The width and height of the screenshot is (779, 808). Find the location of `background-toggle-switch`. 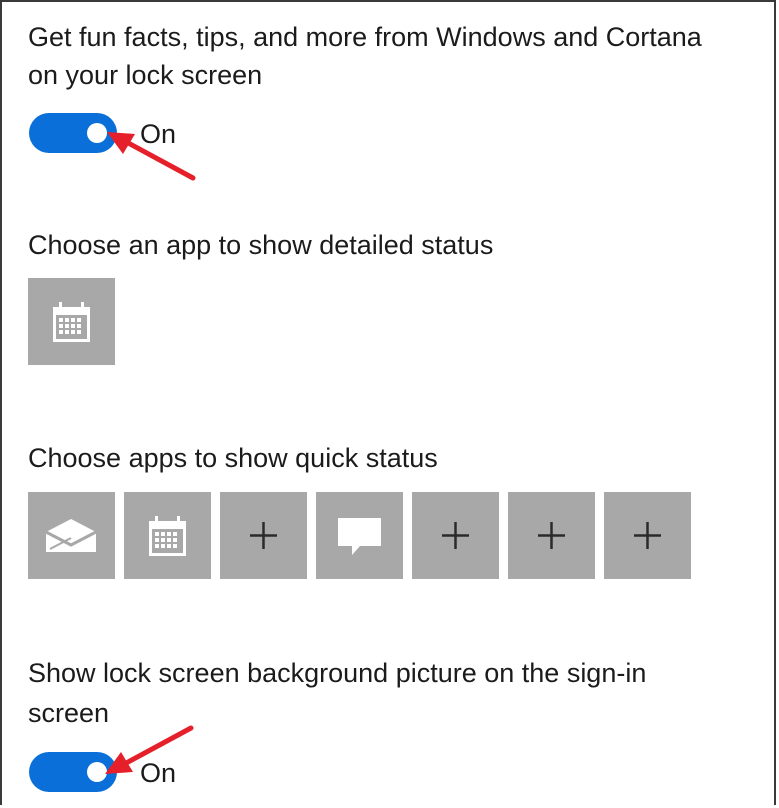

background-toggle-switch is located at coordinates (73, 772).